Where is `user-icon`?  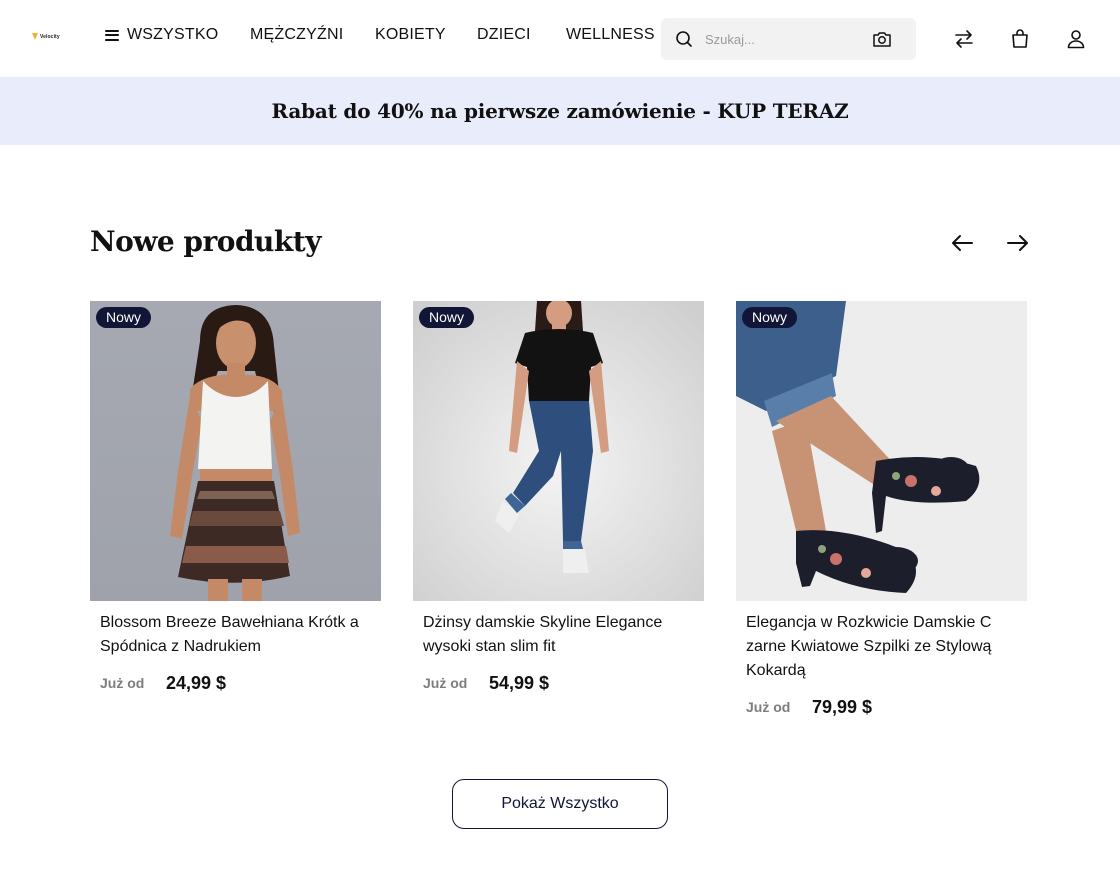 user-icon is located at coordinates (1076, 39).